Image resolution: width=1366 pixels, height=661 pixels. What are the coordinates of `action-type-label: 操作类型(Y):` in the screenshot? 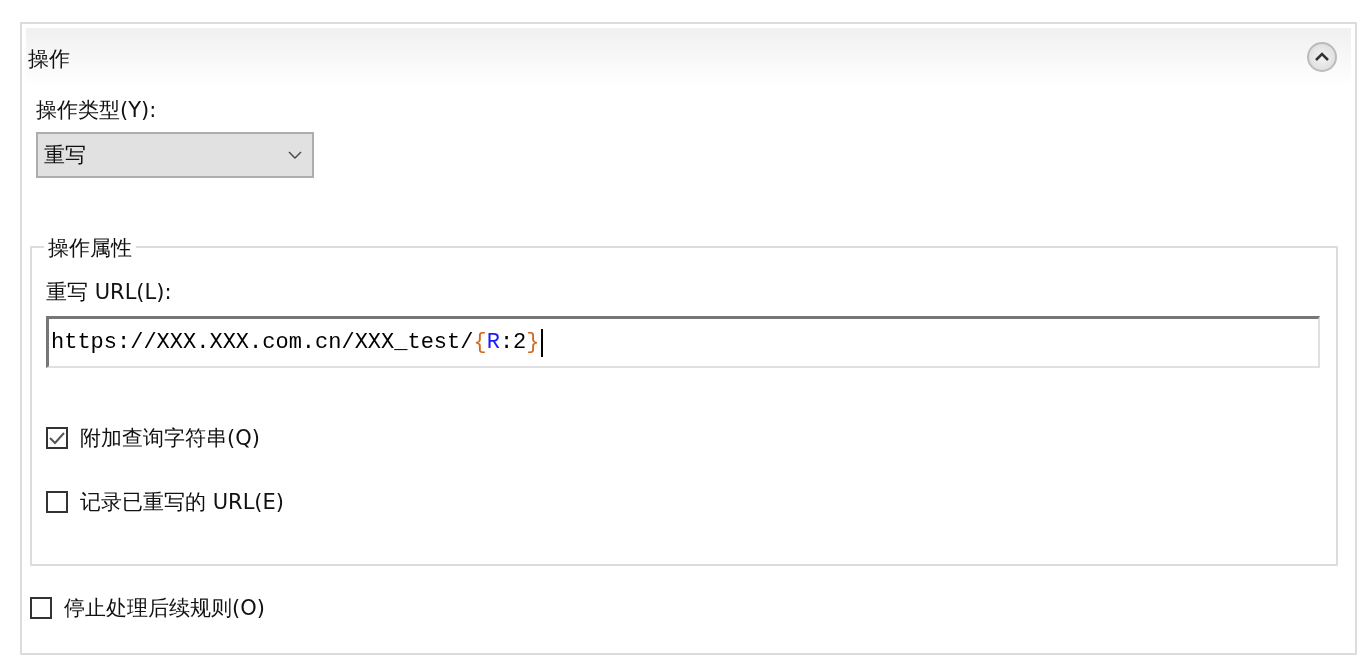 It's located at (96, 110).